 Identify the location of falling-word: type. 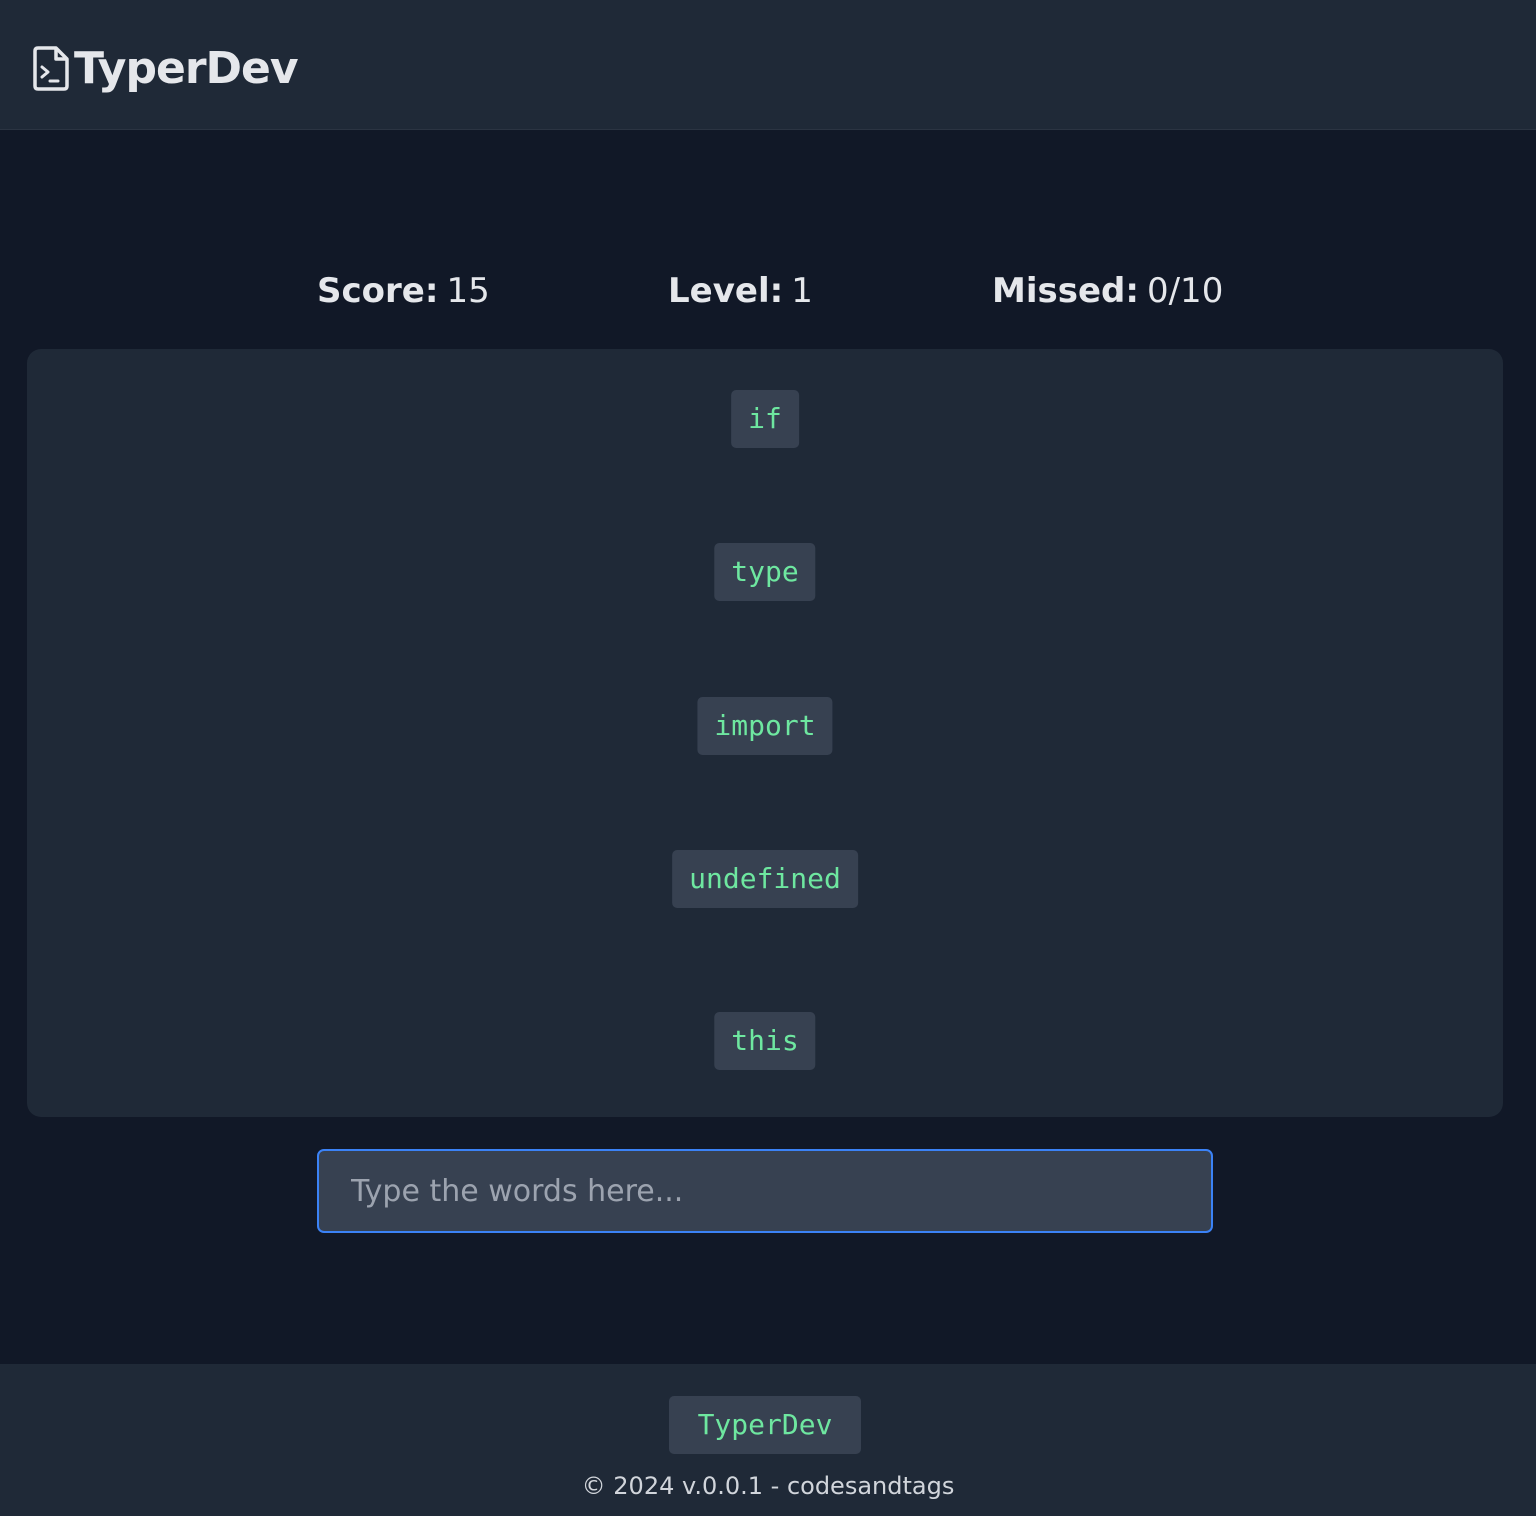
(765, 572).